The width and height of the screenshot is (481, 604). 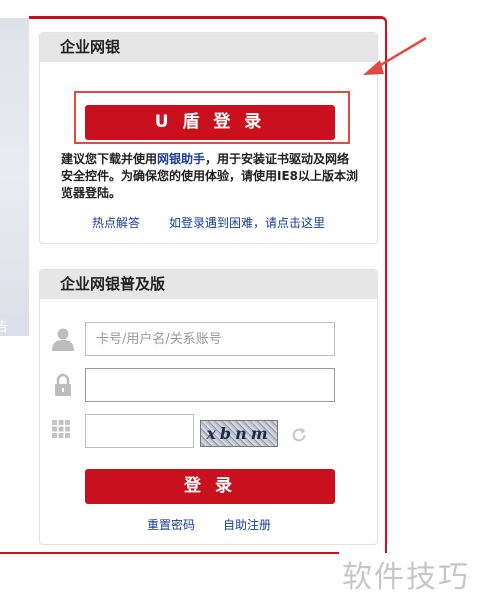 I want to click on password-input, so click(x=210, y=385).